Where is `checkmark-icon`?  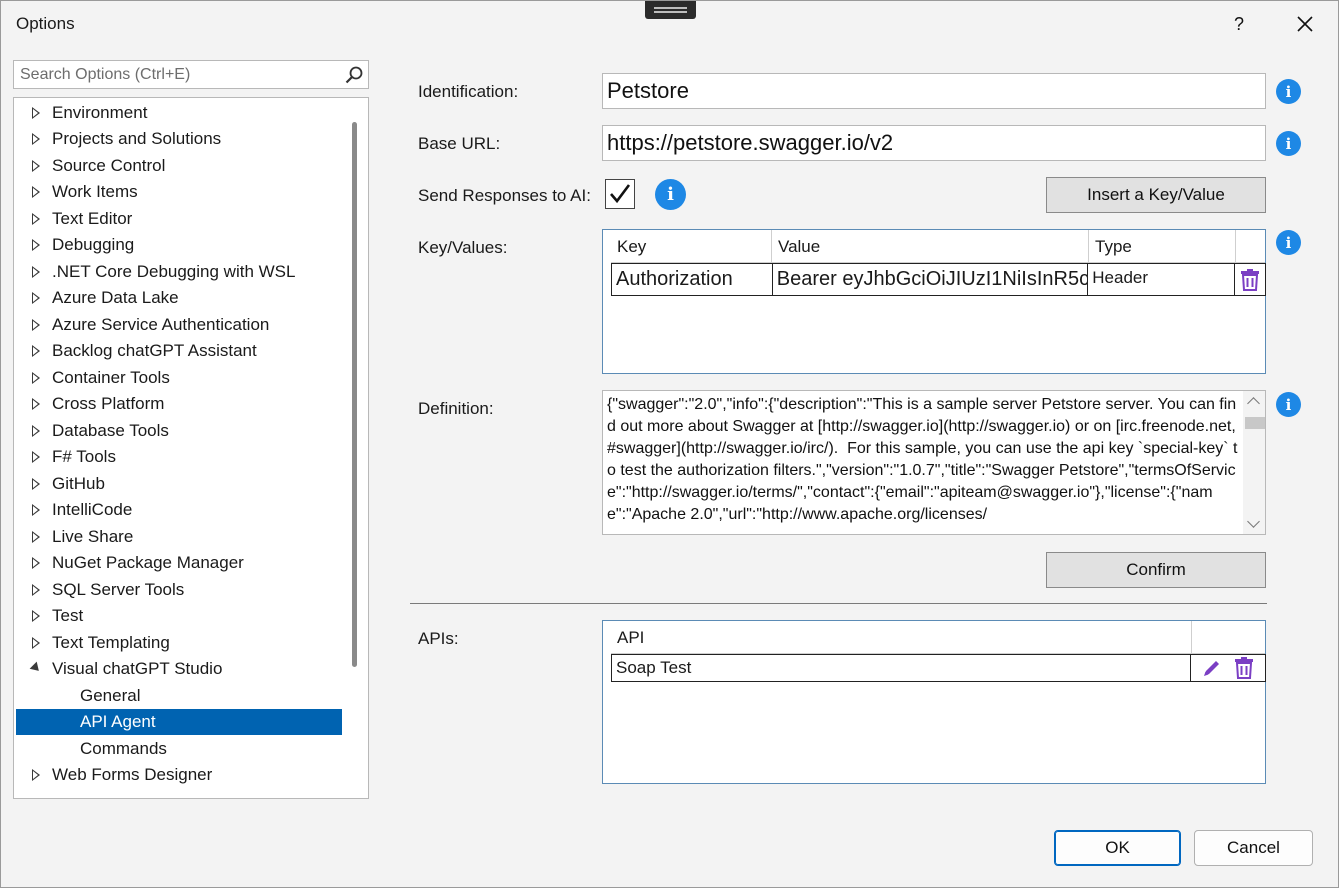 checkmark-icon is located at coordinates (620, 194).